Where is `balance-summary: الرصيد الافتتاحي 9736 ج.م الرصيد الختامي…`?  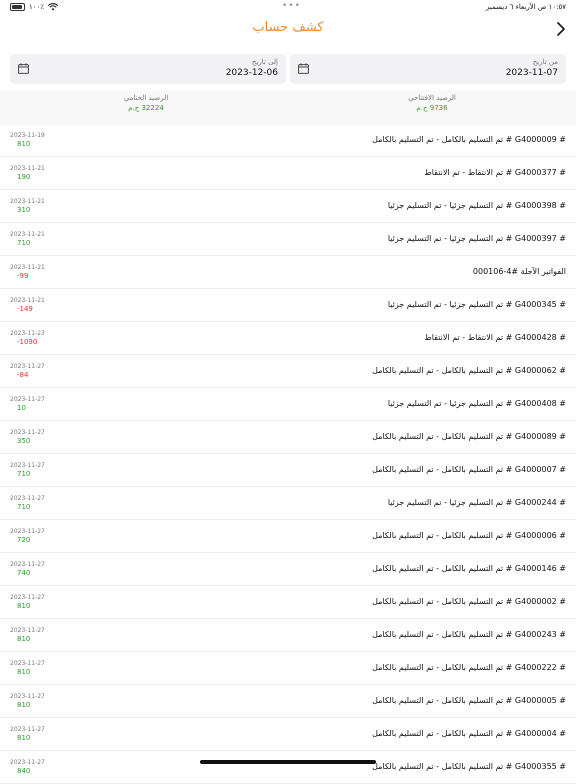 balance-summary: الرصيد الافتتاحي 9736 ج.م الرصيد الختامي… is located at coordinates (288, 108).